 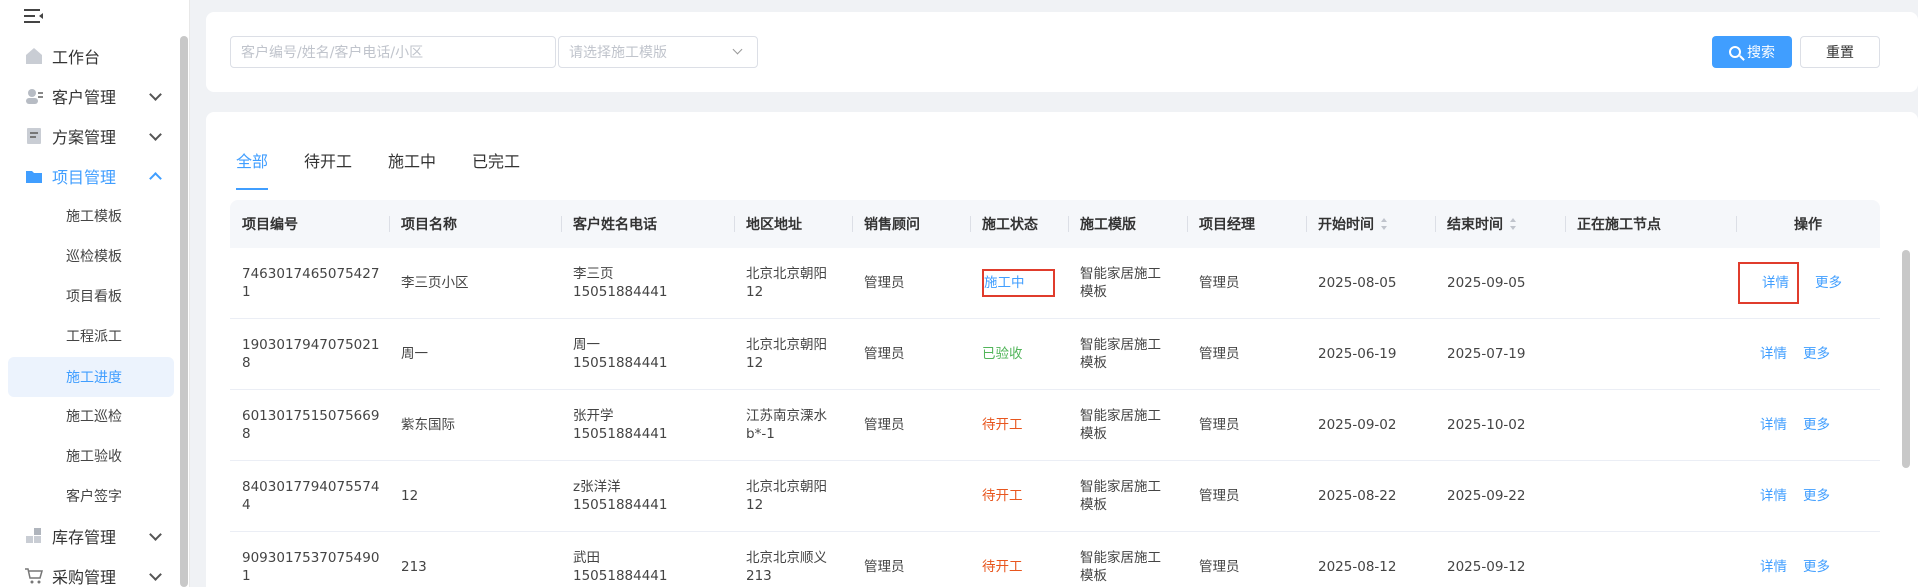 What do you see at coordinates (91, 256) in the screenshot?
I see `sidebar-subitem-inspection-template: 巡检模板` at bounding box center [91, 256].